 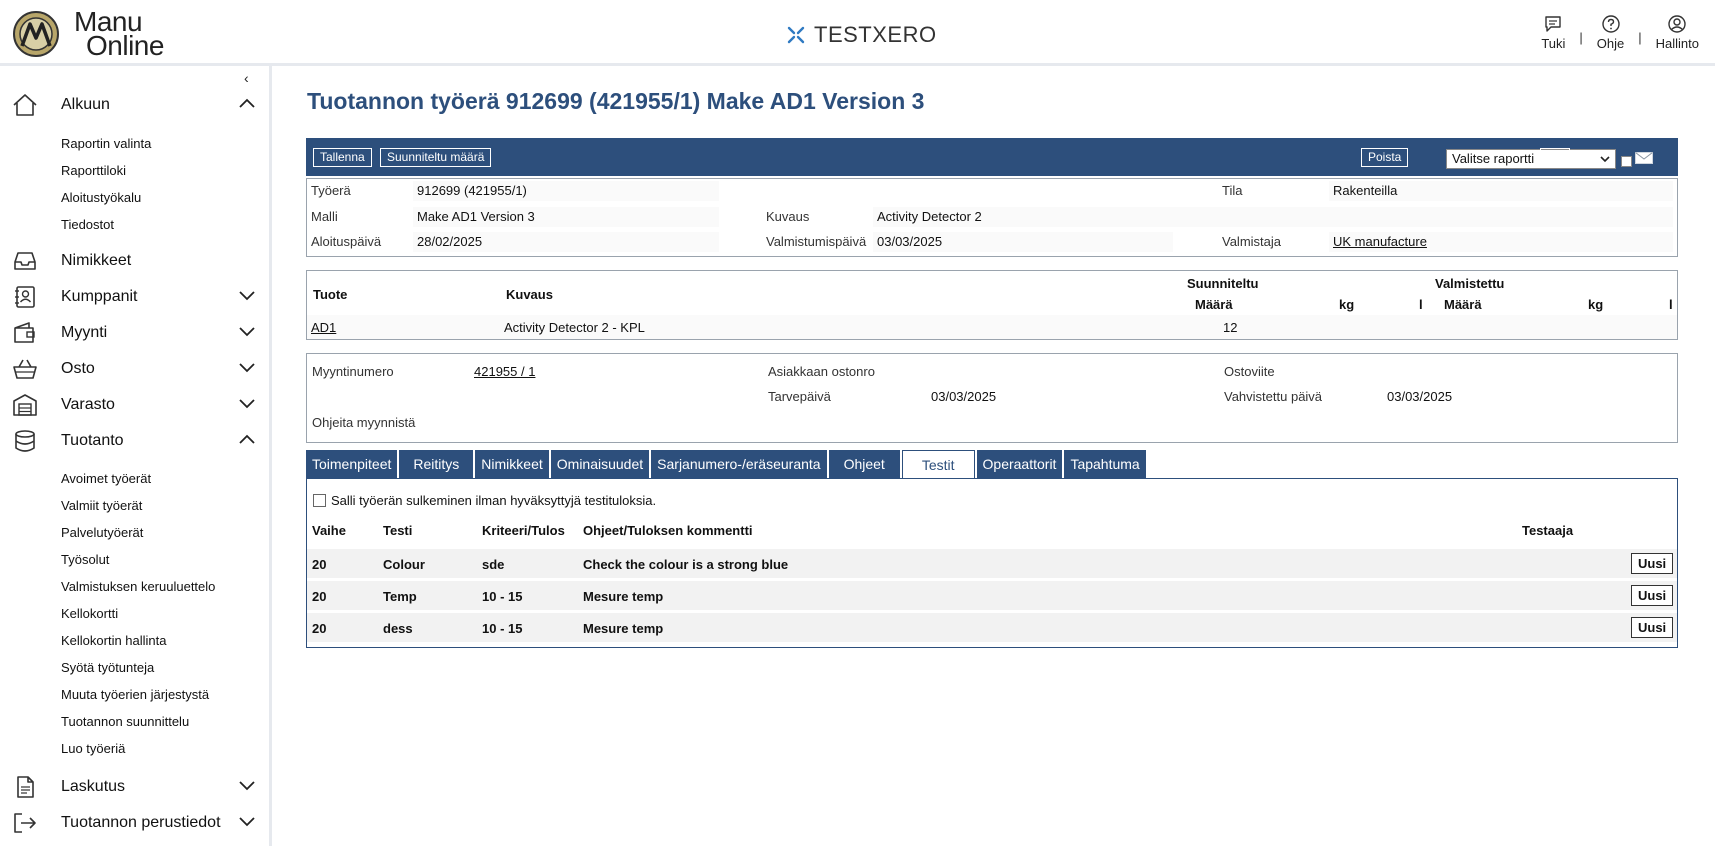 I want to click on planned-quantity-button: Suunniteltu määrä, so click(x=436, y=157).